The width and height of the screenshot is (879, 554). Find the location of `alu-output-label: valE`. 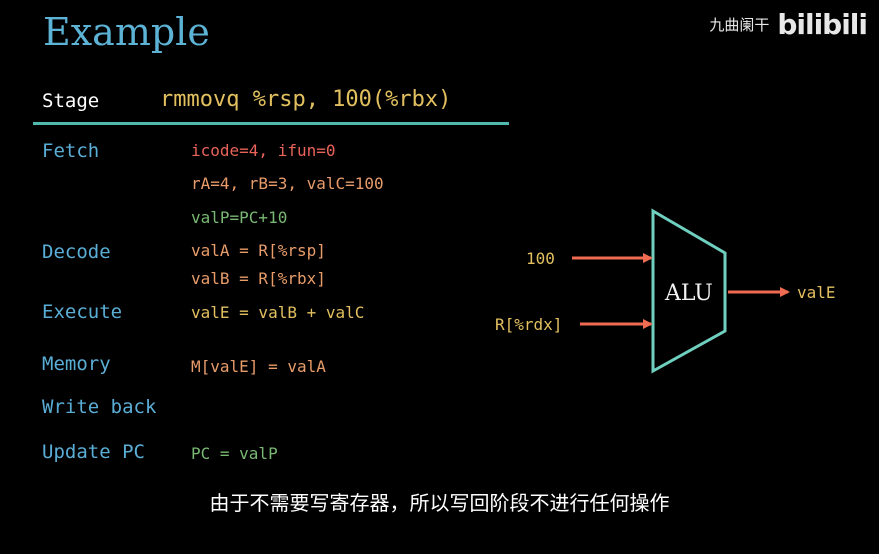

alu-output-label: valE is located at coordinates (816, 292).